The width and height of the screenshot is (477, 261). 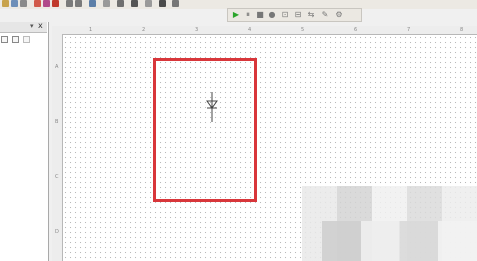 I want to click on close-icon: x, so click(x=40, y=25).